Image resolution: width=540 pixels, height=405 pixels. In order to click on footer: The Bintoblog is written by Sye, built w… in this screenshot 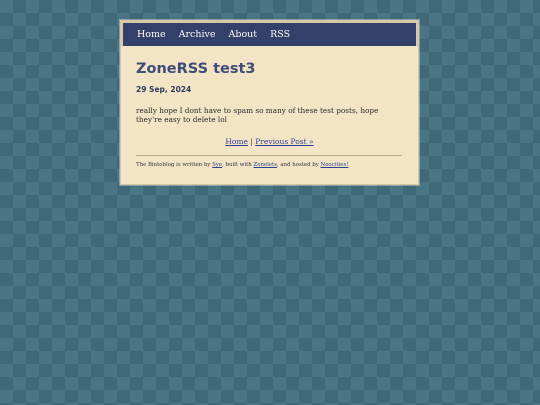, I will do `click(269, 165)`.